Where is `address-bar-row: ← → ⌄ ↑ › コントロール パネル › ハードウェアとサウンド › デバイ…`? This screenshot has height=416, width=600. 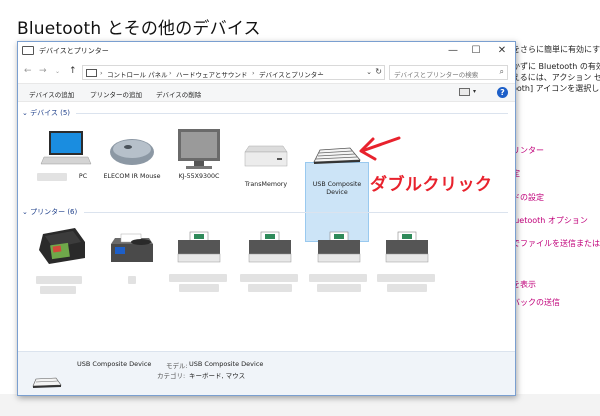 address-bar-row: ← → ⌄ ↑ › コントロール パネル › ハードウェアとサウンド › デバイ… is located at coordinates (266, 72).